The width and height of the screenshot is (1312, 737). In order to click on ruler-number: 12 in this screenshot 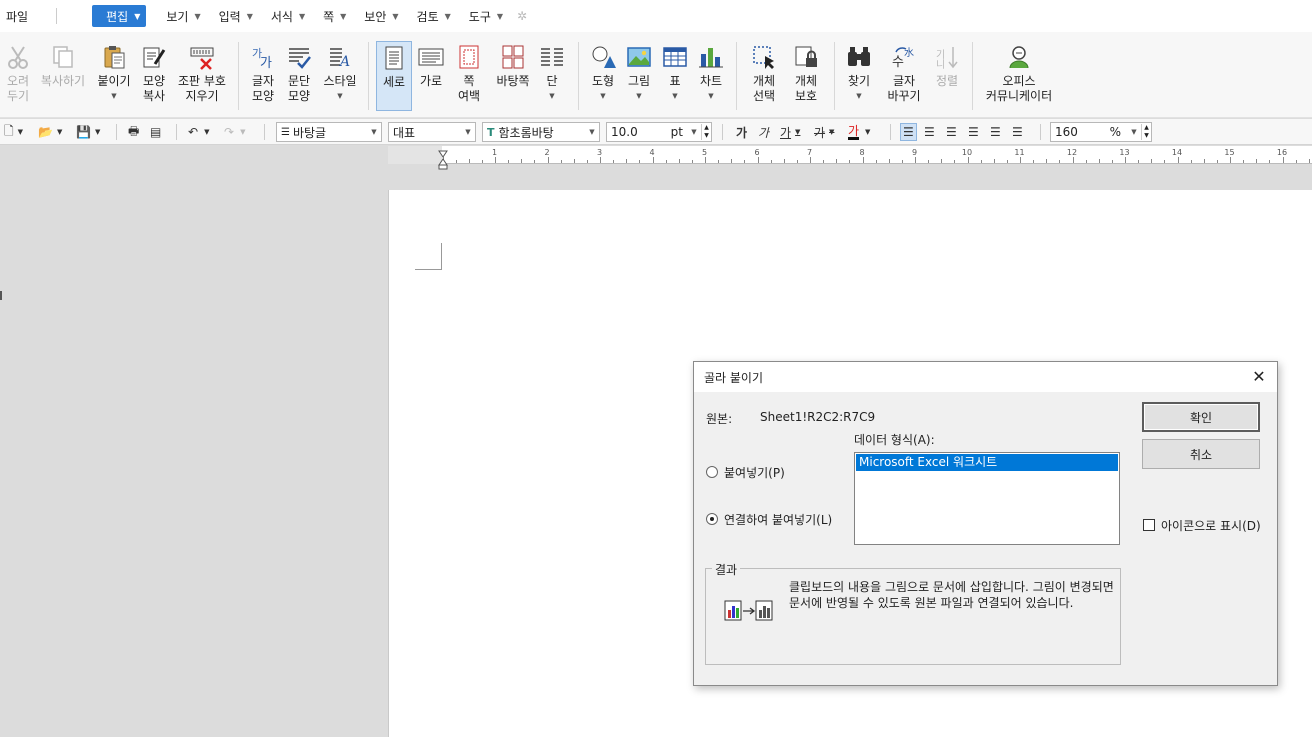, I will do `click(1072, 152)`.